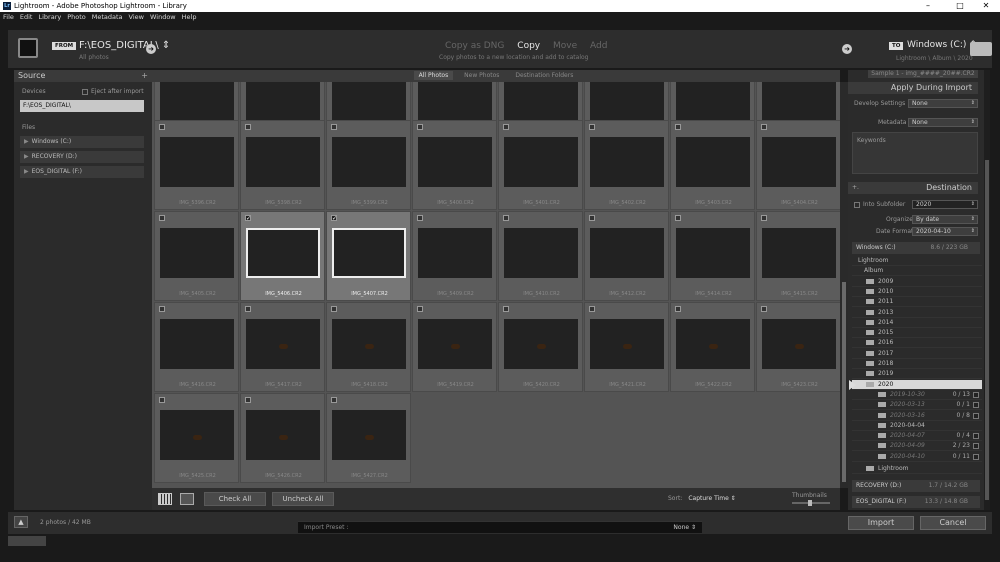 This screenshot has width=1000, height=562. I want to click on photo-cell: IMG_5416.CR2, so click(196, 347).